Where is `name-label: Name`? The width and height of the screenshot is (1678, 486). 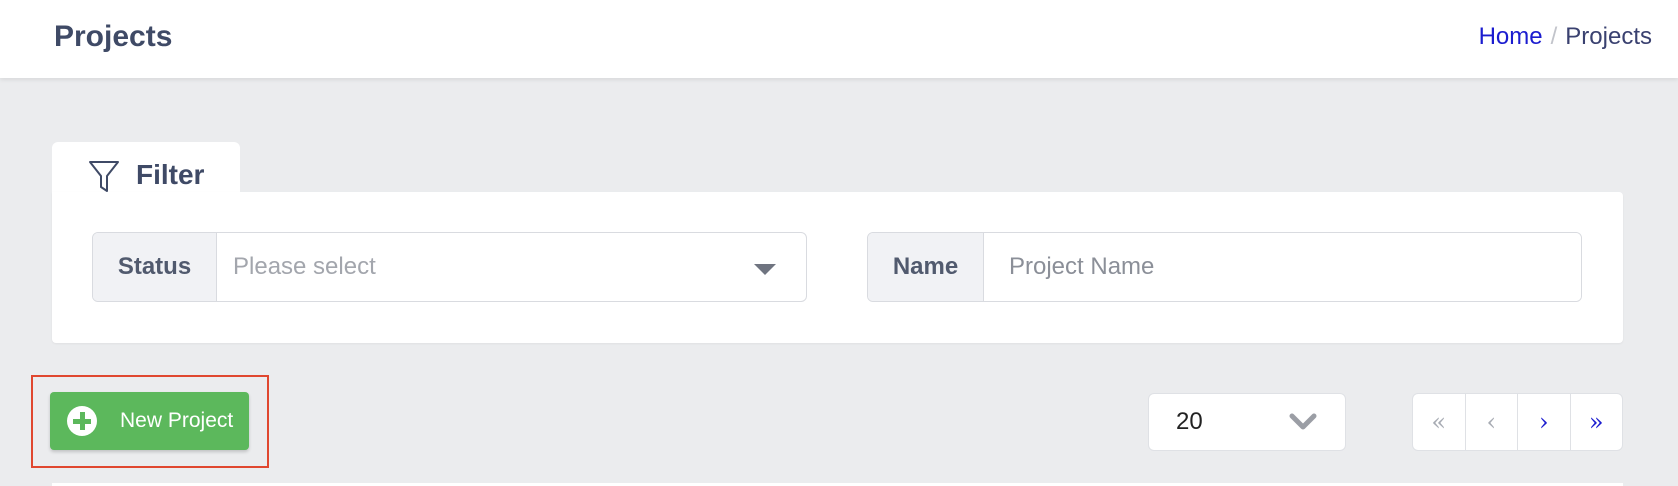
name-label: Name is located at coordinates (926, 267).